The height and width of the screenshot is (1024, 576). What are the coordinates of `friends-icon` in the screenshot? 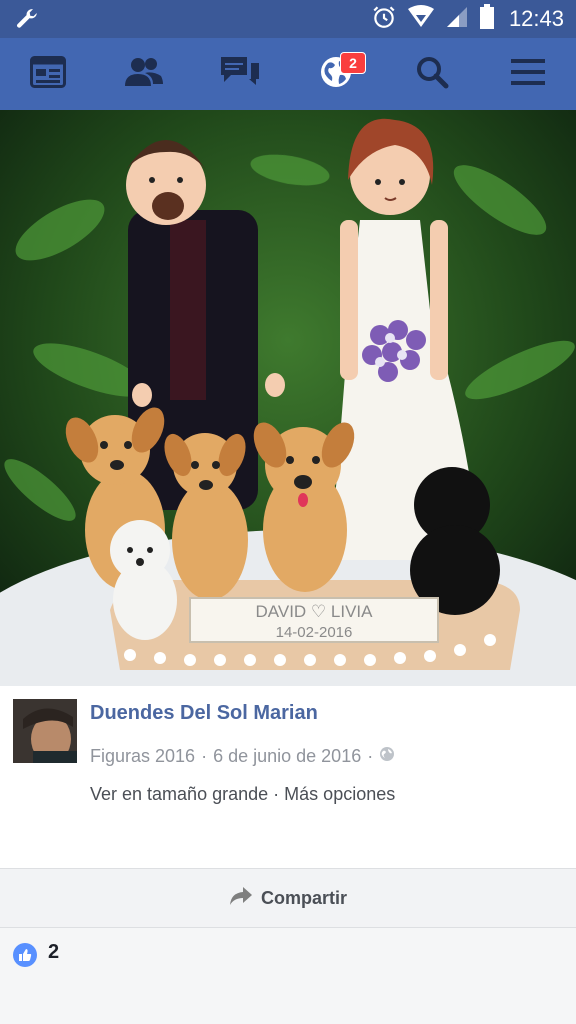 It's located at (144, 74).